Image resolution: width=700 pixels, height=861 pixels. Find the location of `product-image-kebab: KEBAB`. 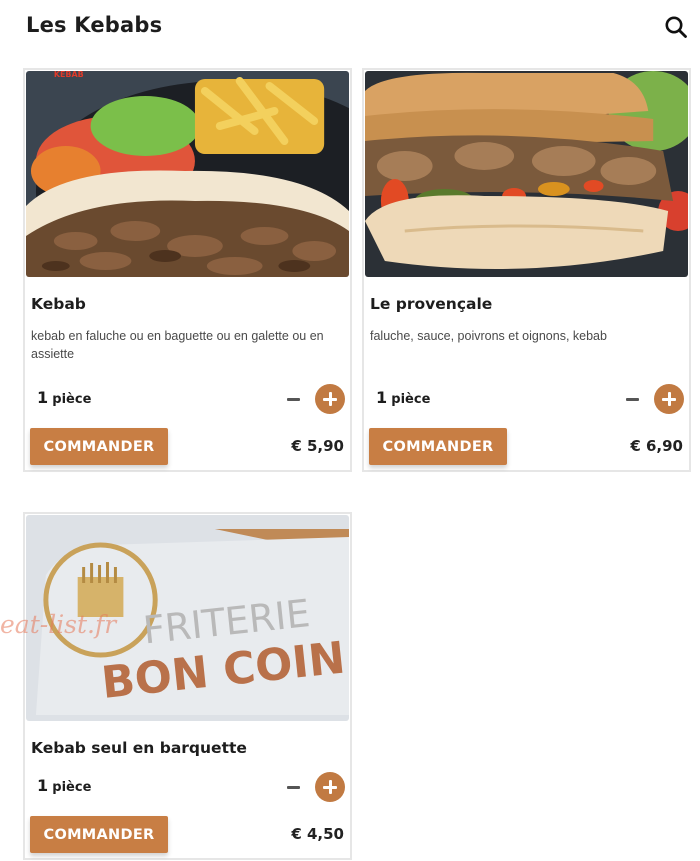

product-image-kebab: KEBAB is located at coordinates (187, 174).